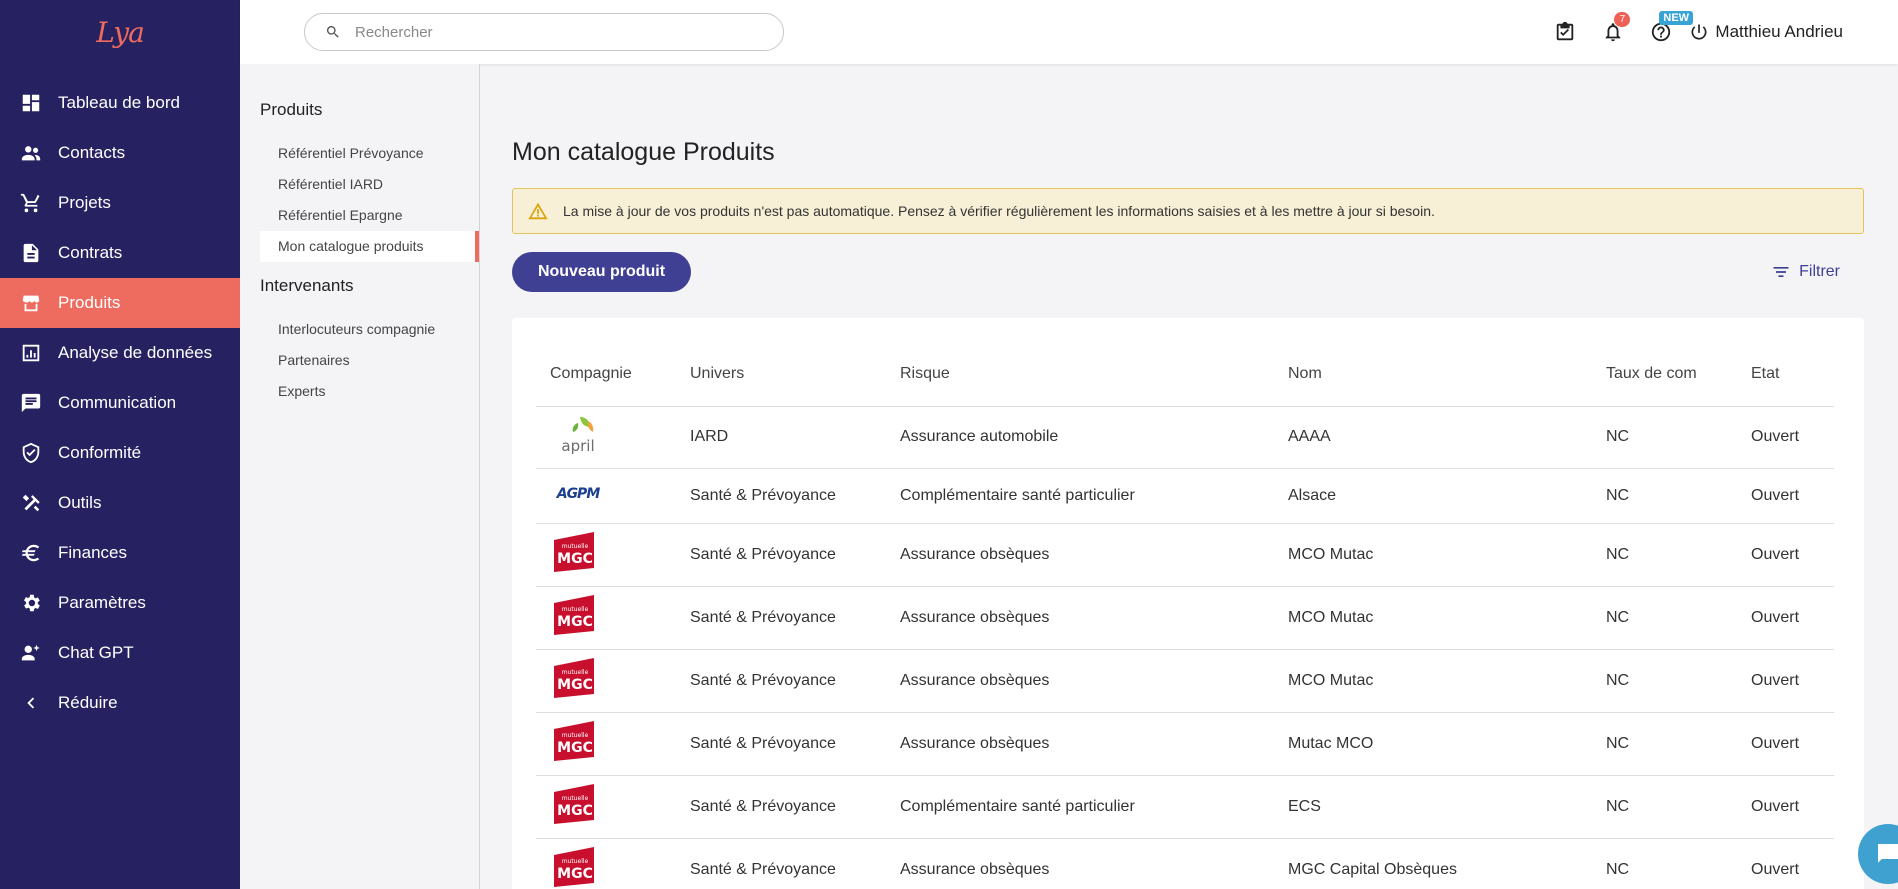  What do you see at coordinates (1433, 496) in the screenshot?
I see `cell-nom: Alsace` at bounding box center [1433, 496].